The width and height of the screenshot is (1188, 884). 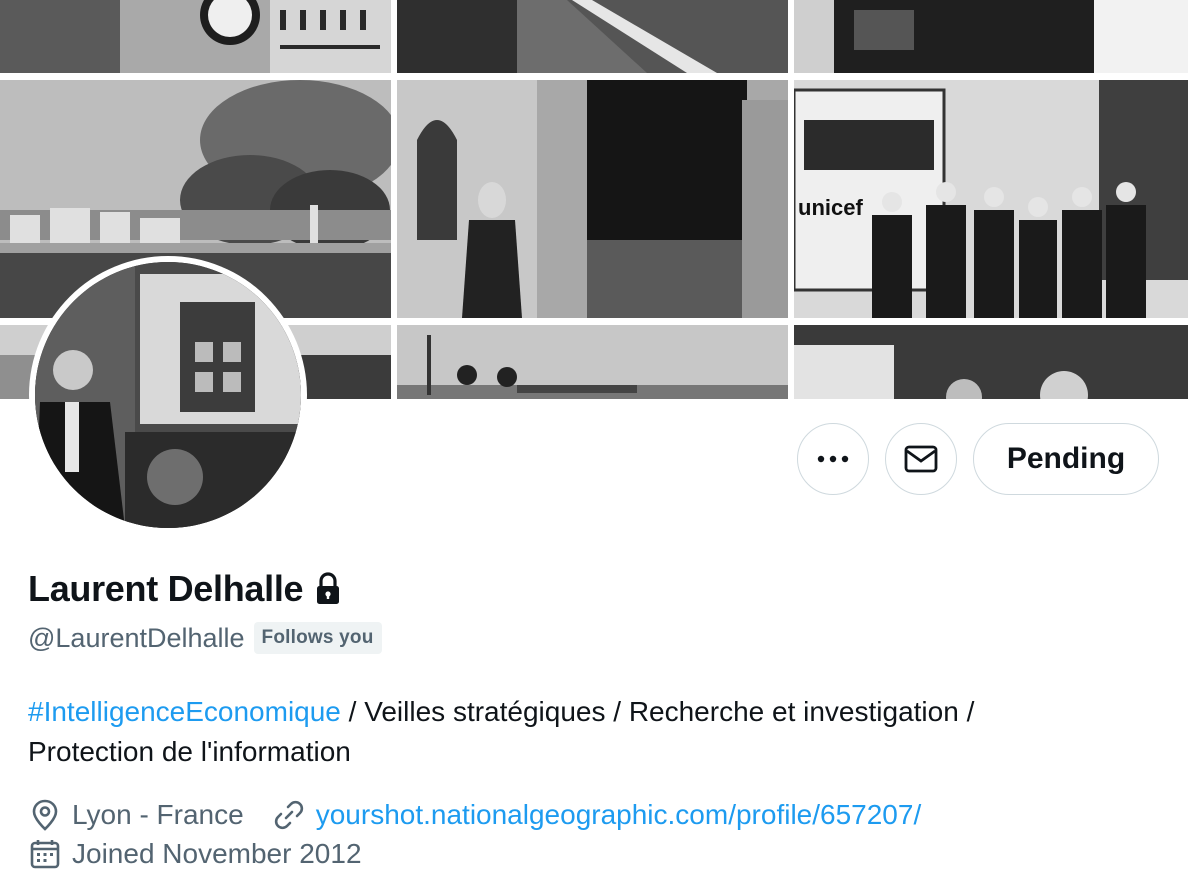 I want to click on joined-date: Joined November 2012, so click(x=217, y=853).